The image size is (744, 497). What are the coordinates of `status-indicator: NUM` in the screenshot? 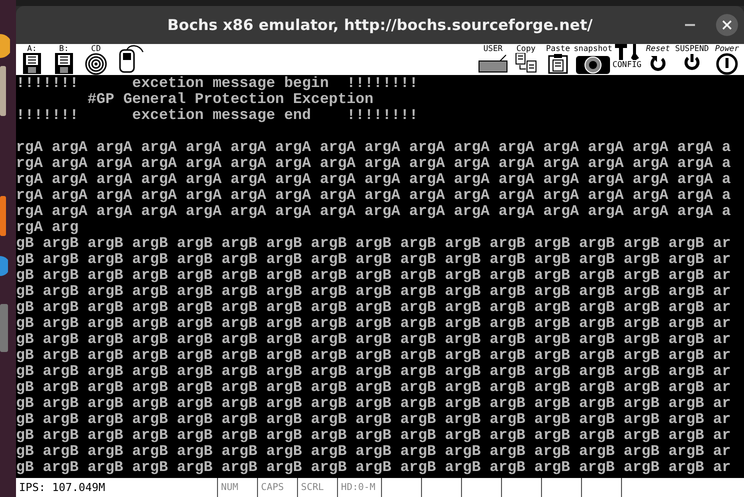 It's located at (229, 487).